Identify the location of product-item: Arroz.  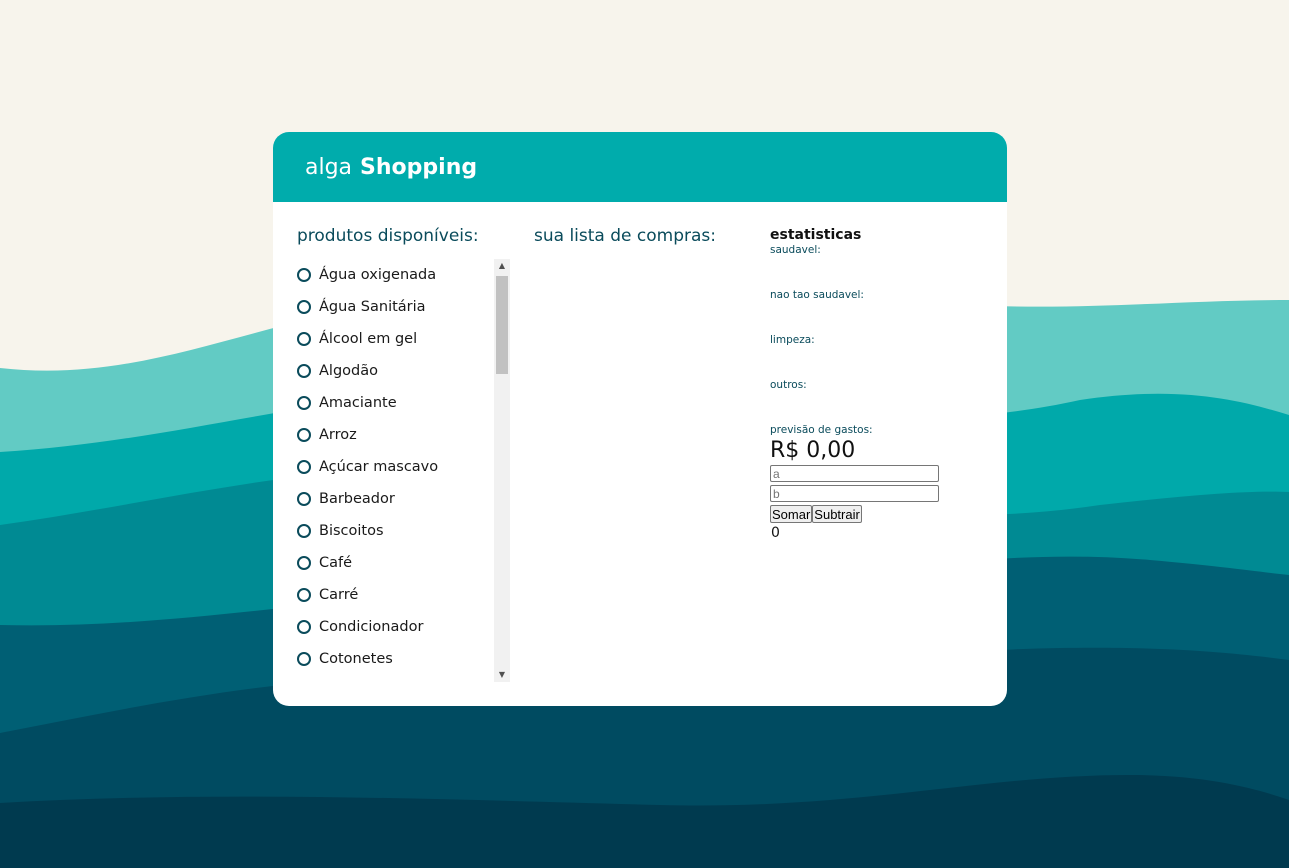
(403, 435).